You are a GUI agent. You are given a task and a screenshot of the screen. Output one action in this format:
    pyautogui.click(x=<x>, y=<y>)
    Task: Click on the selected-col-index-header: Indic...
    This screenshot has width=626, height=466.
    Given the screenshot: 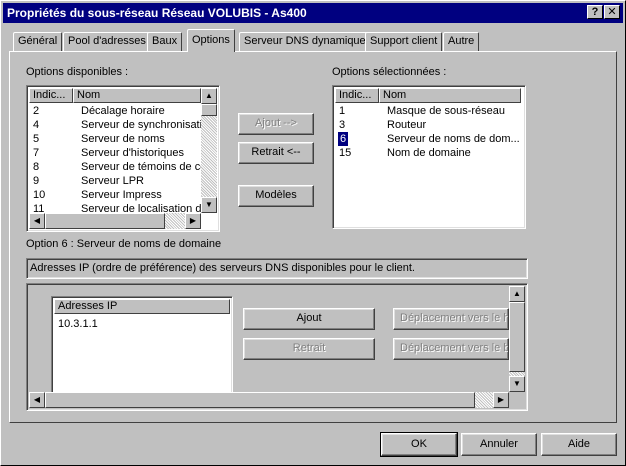 What is the action you would take?
    pyautogui.click(x=357, y=95)
    